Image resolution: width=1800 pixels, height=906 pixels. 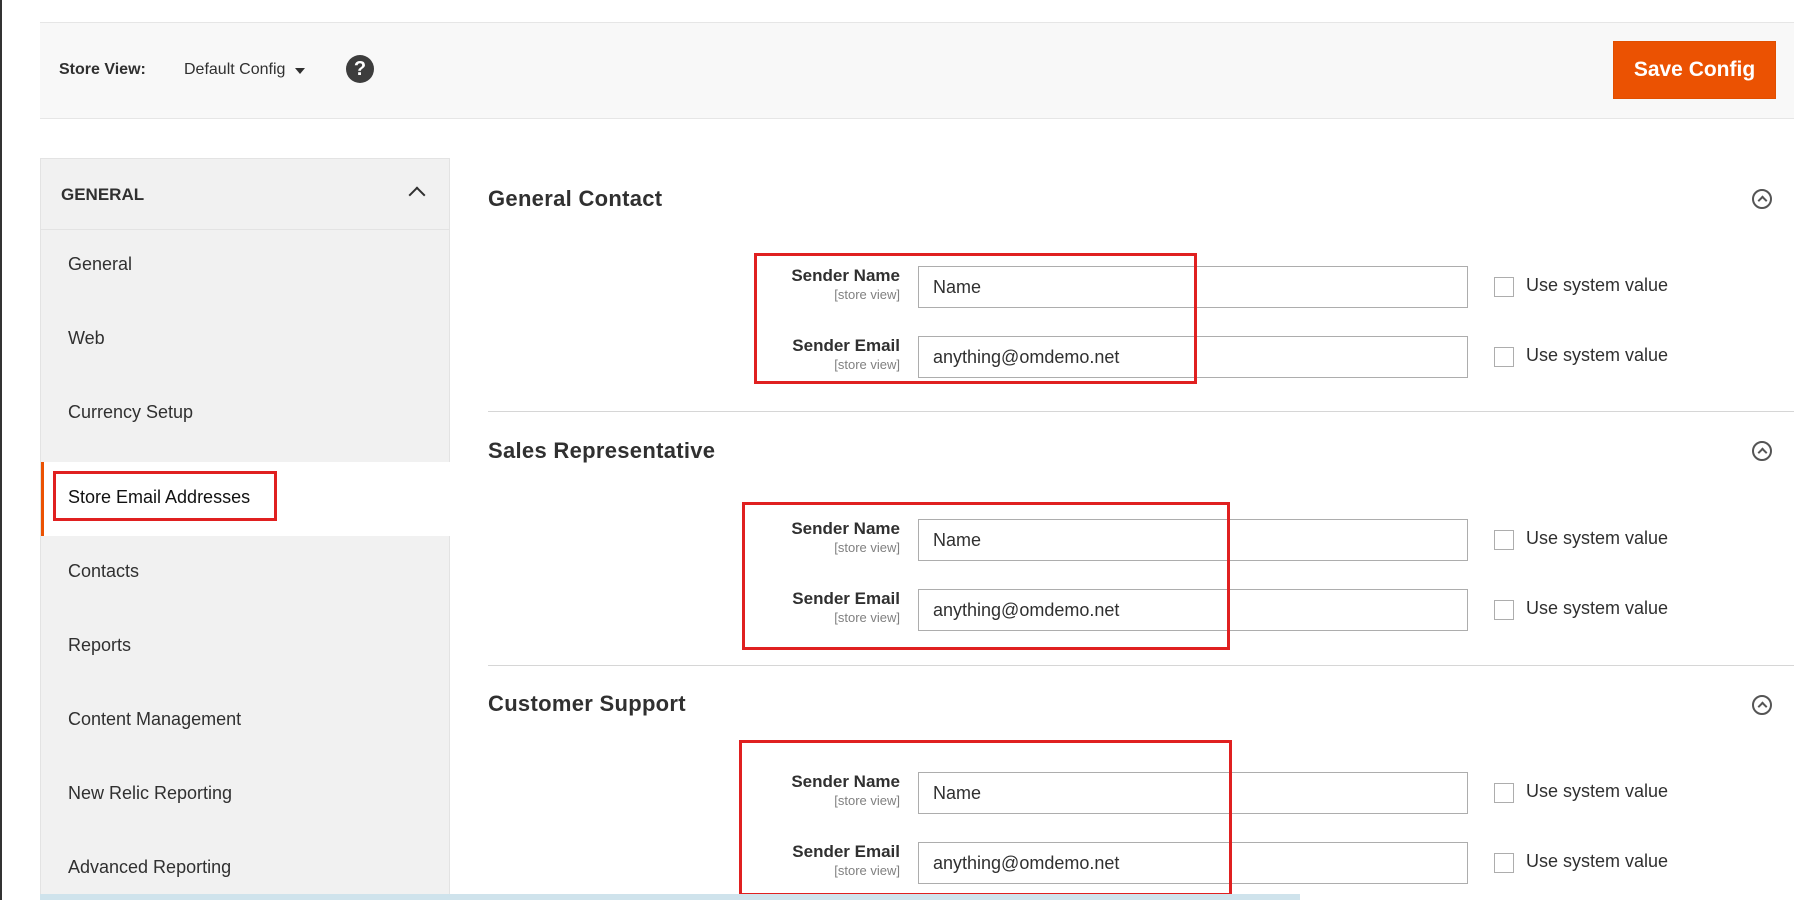 What do you see at coordinates (575, 199) in the screenshot?
I see `section-title-general-contact: General Contact` at bounding box center [575, 199].